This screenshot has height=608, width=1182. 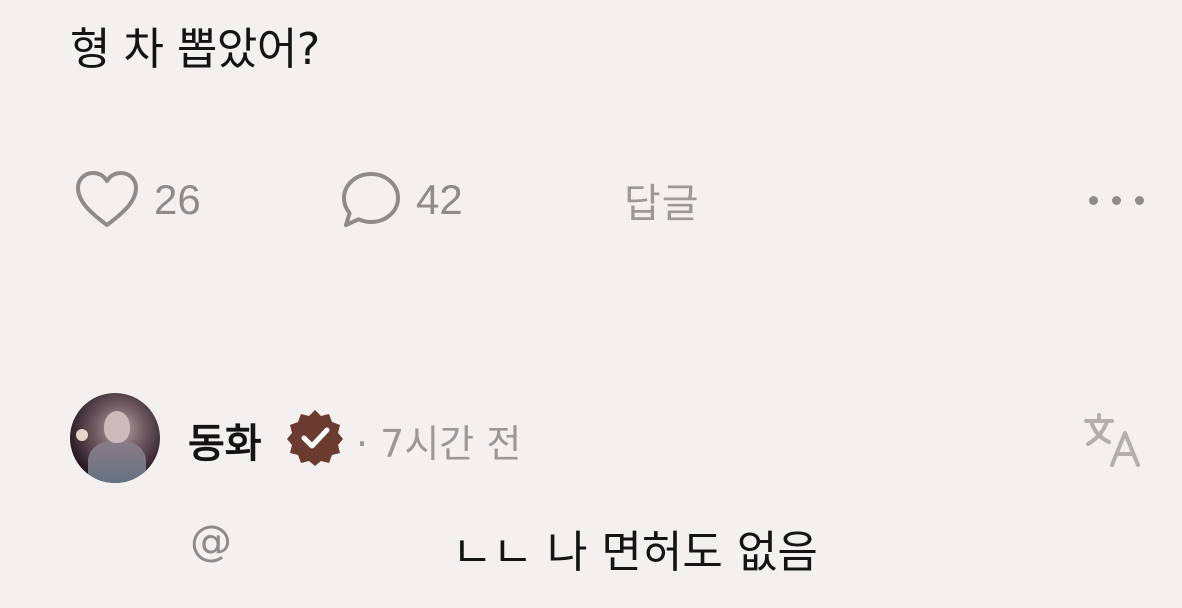 I want to click on more-options-button, so click(x=1116, y=200).